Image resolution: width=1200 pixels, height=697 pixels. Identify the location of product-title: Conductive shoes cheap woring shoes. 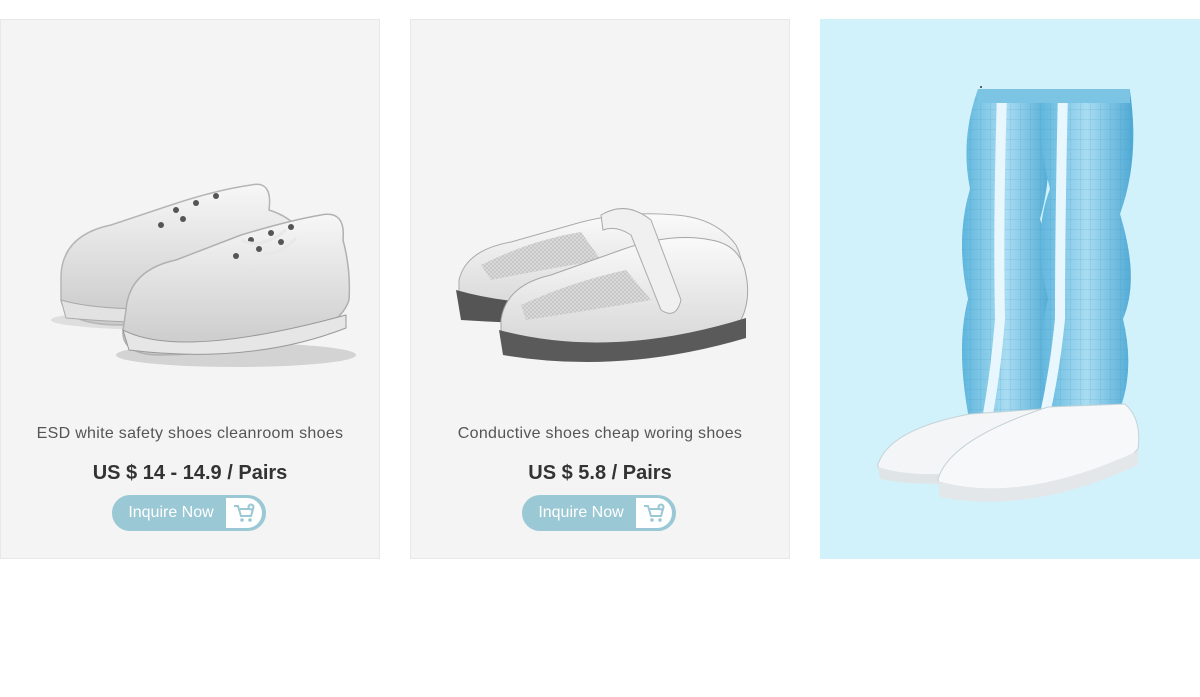
(600, 434).